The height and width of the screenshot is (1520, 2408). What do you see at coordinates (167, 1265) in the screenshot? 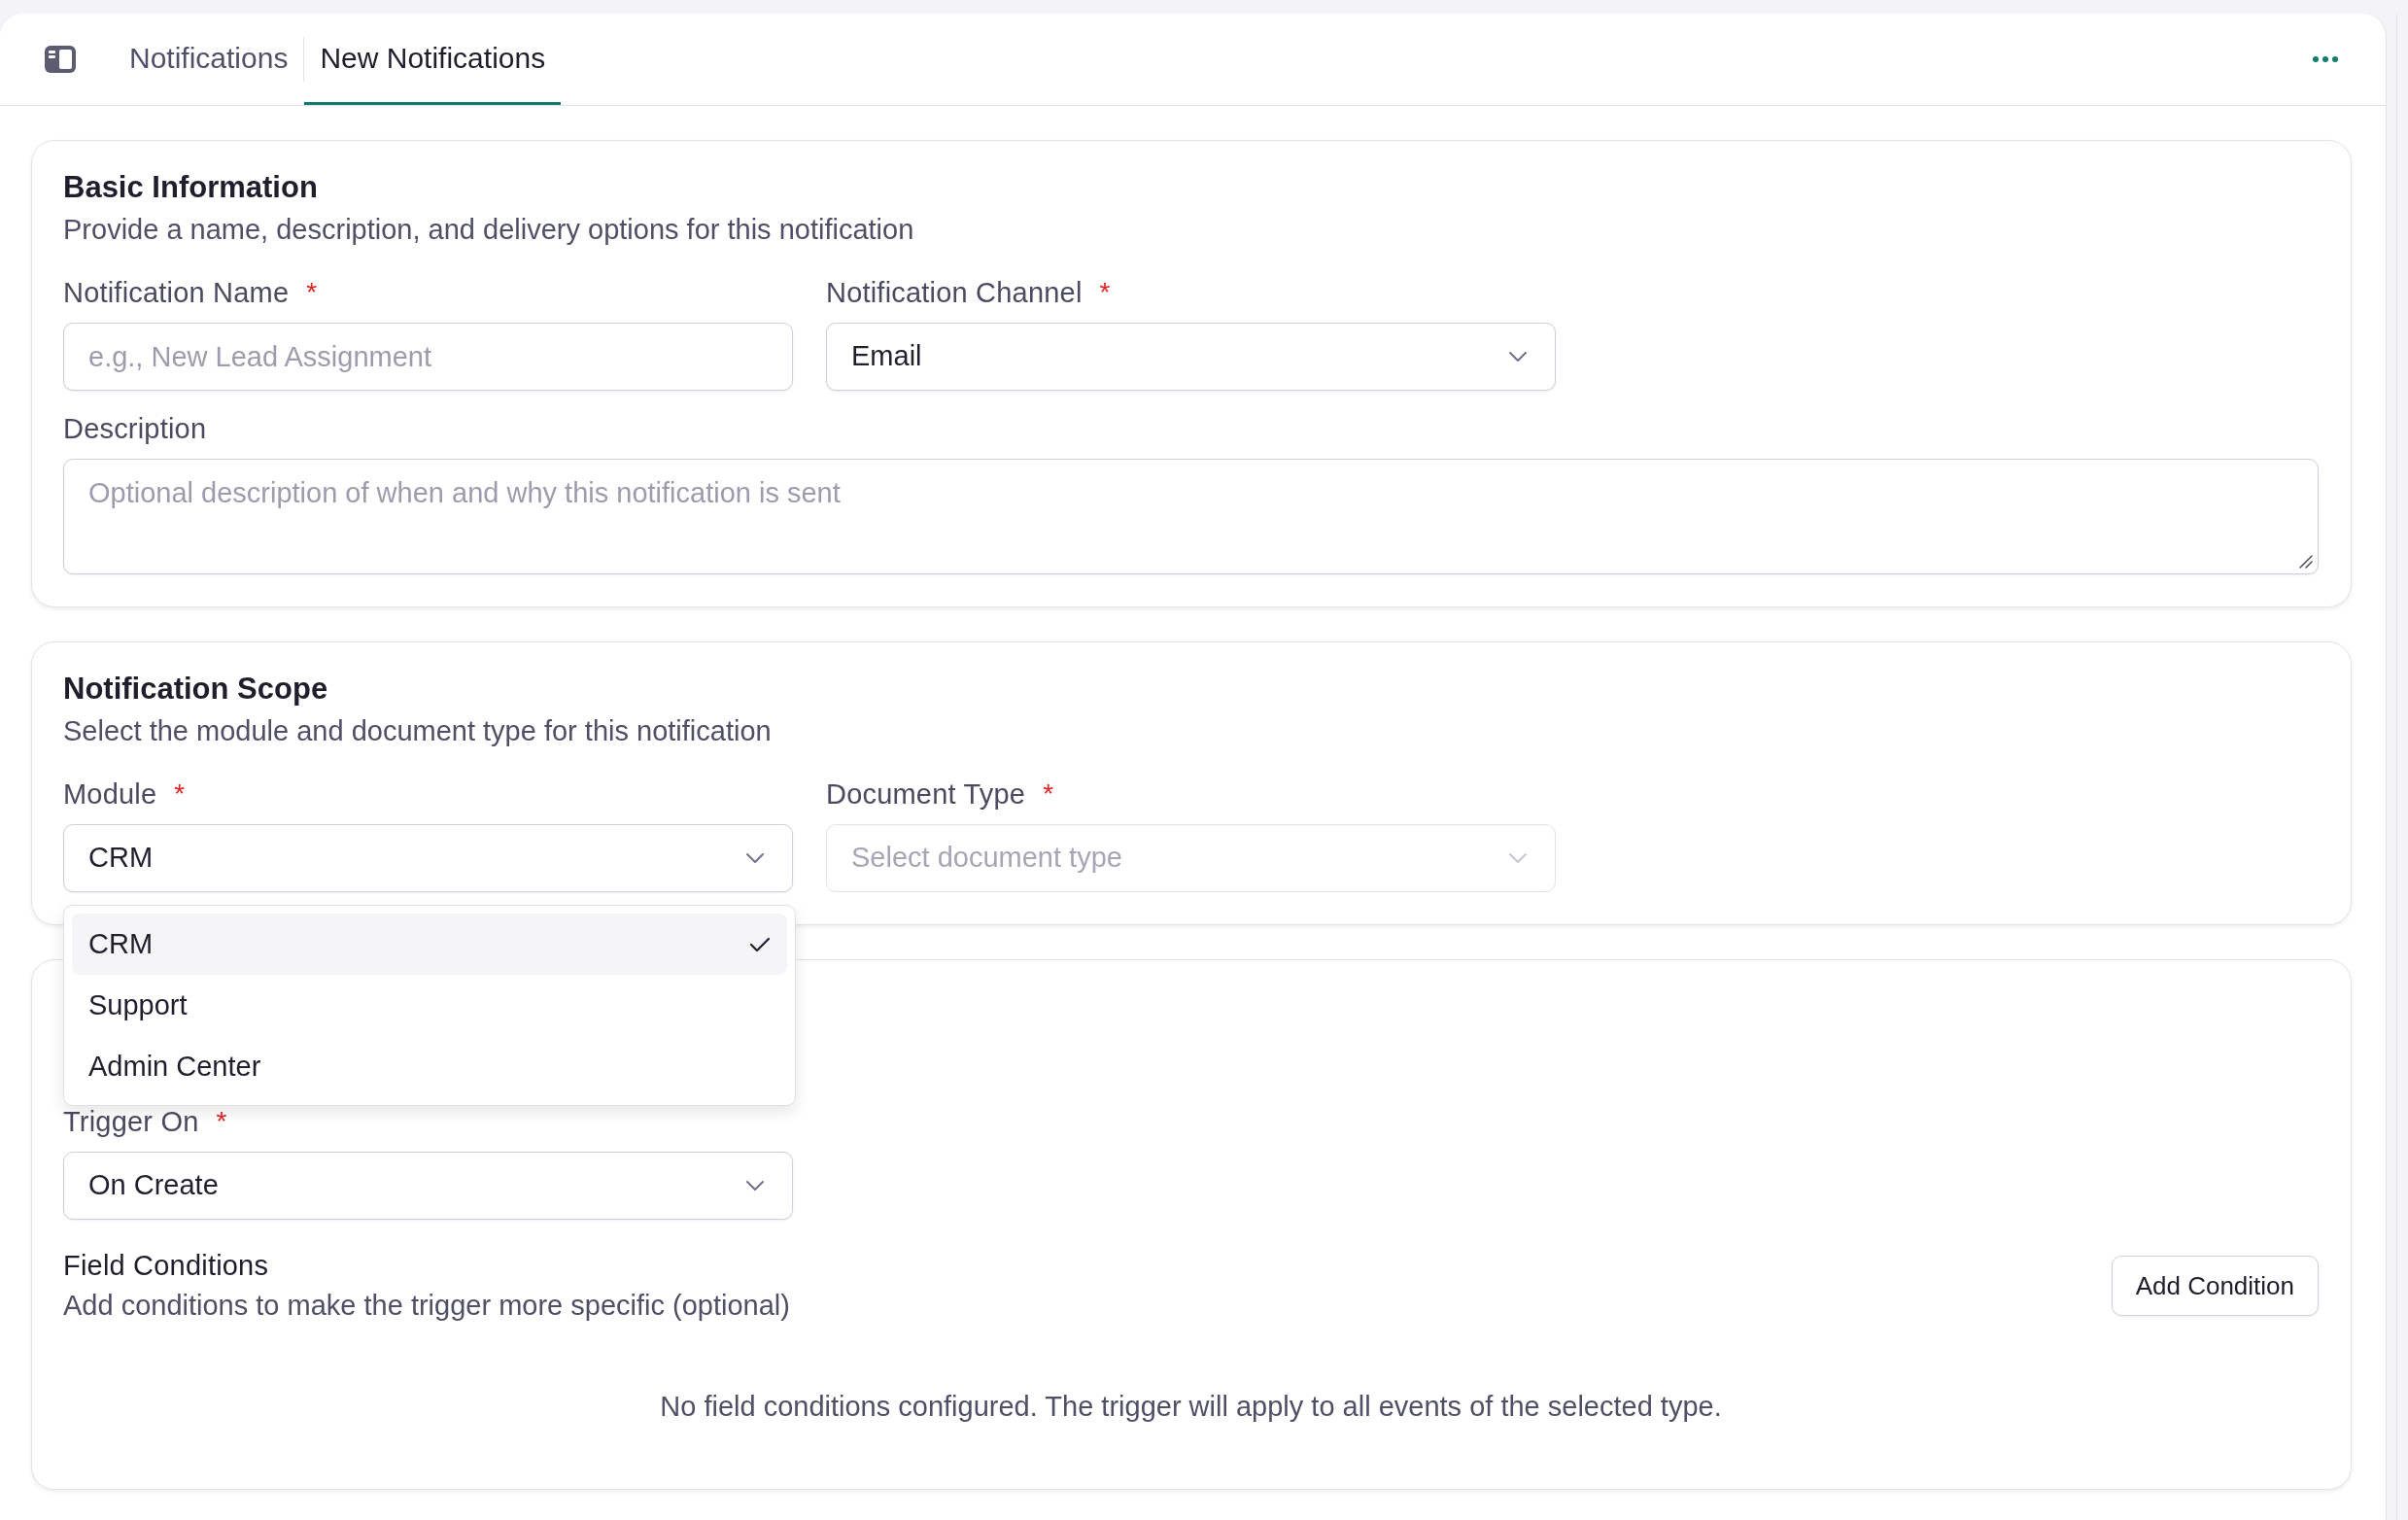
I see `subsection-title: Field Conditions` at bounding box center [167, 1265].